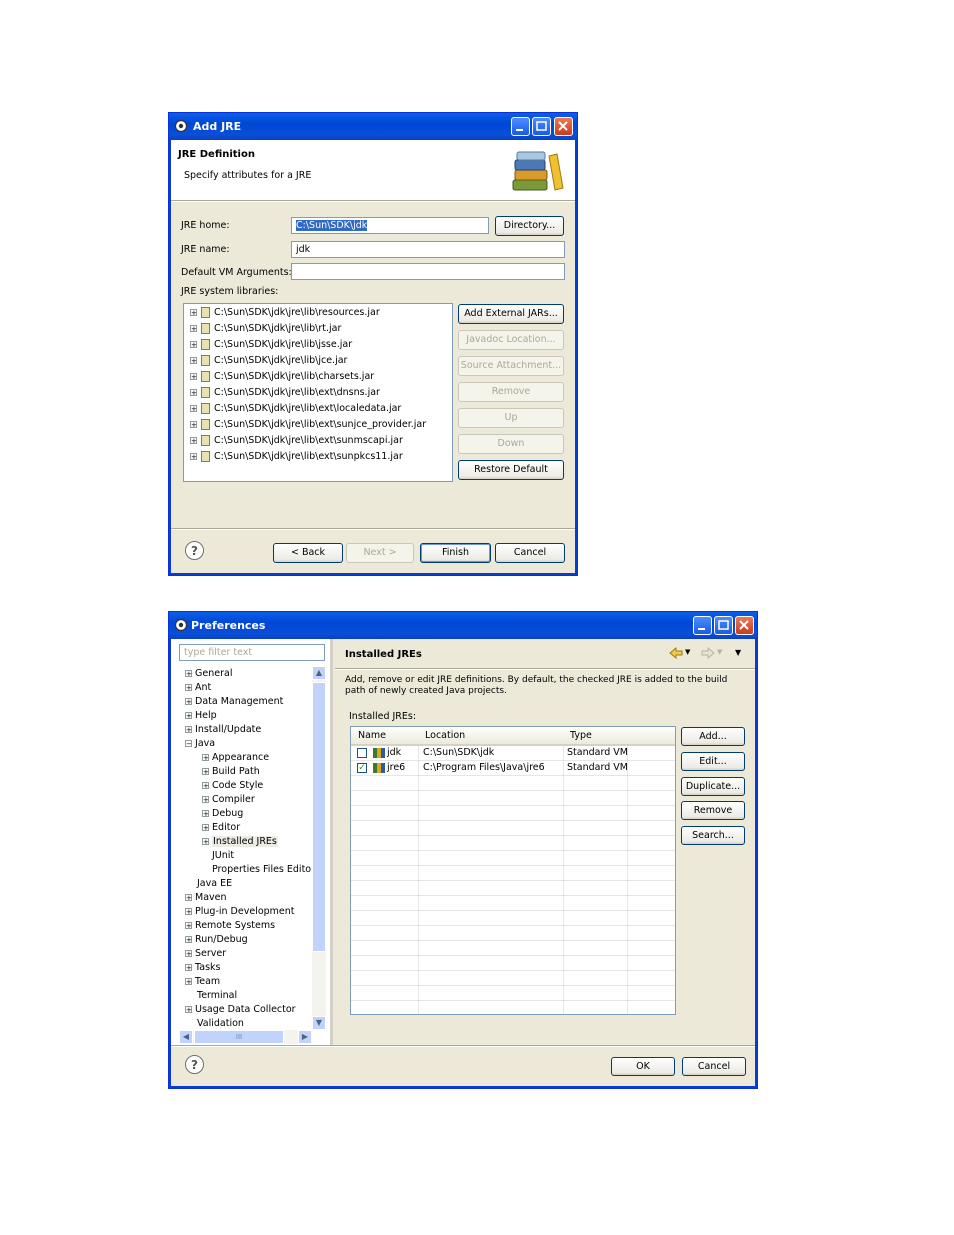 The image size is (954, 1235). I want to click on tree-horizontal-scrollbar: ◀ III ▶, so click(245, 1037).